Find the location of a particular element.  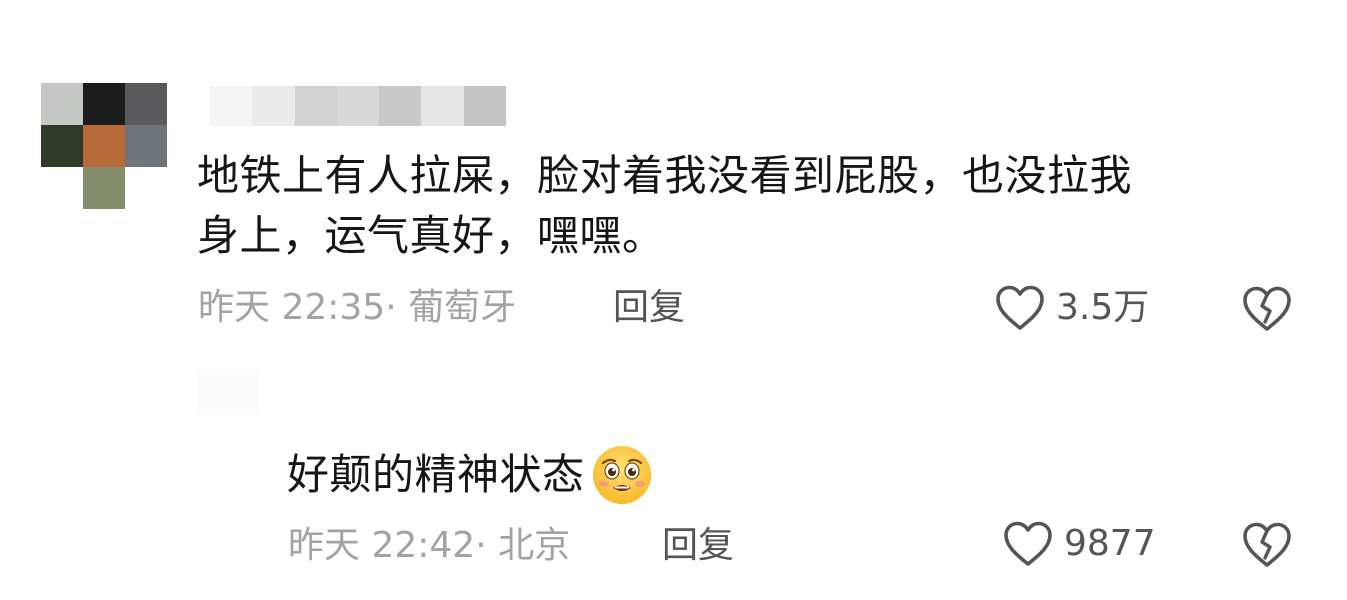

like-count: 3.5万 is located at coordinates (1103, 307).